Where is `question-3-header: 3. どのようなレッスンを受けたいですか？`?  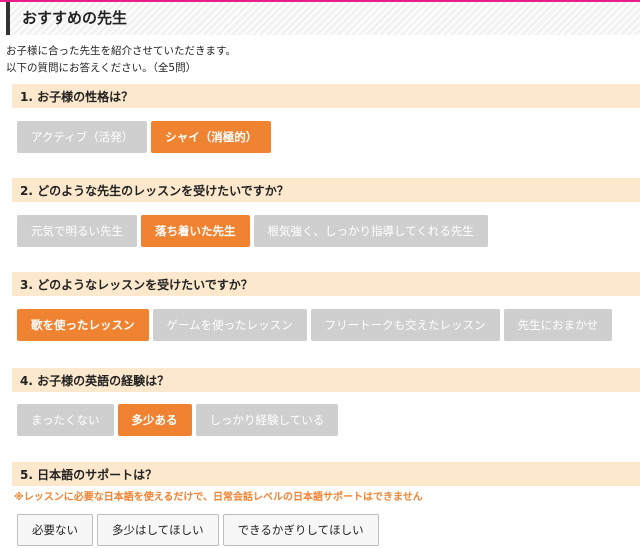
question-3-header: 3. どのようなレッスンを受けたいですか？ is located at coordinates (326, 284).